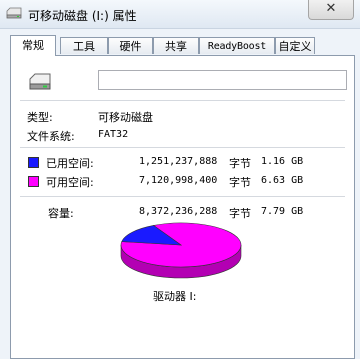 This screenshot has width=360, height=359. Describe the element at coordinates (176, 45) in the screenshot. I see `tab-sharing: 共享` at that location.